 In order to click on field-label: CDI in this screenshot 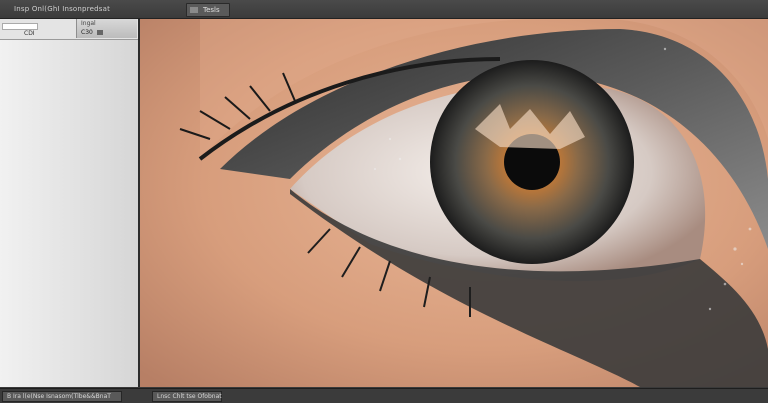, I will do `click(29, 33)`.